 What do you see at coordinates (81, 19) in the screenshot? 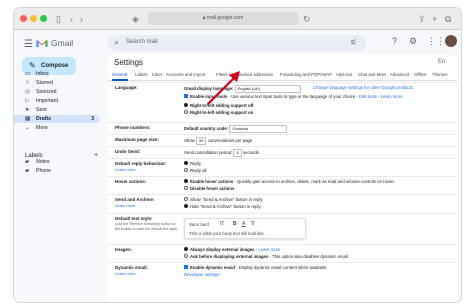
I see `forward-icon: ›` at bounding box center [81, 19].